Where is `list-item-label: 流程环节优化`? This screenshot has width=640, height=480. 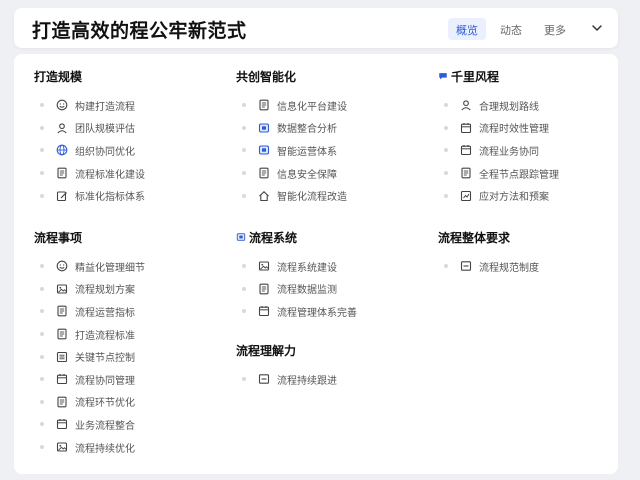
list-item-label: 流程环节优化 is located at coordinates (105, 404).